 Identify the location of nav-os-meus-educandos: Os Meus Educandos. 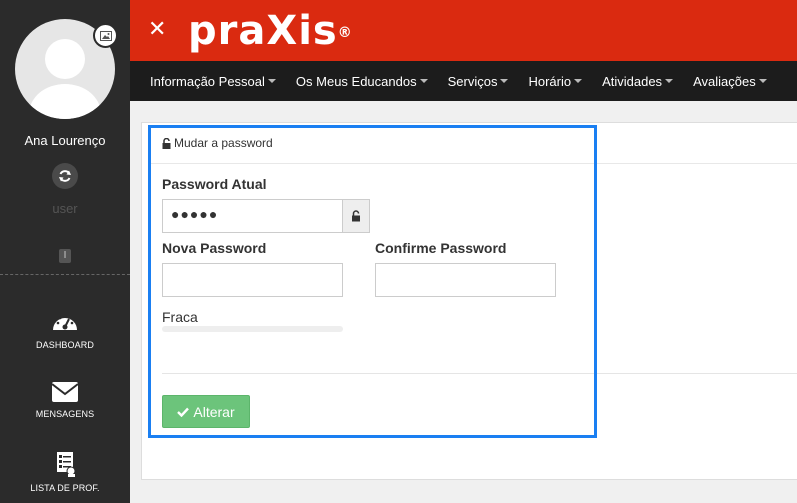
(362, 81).